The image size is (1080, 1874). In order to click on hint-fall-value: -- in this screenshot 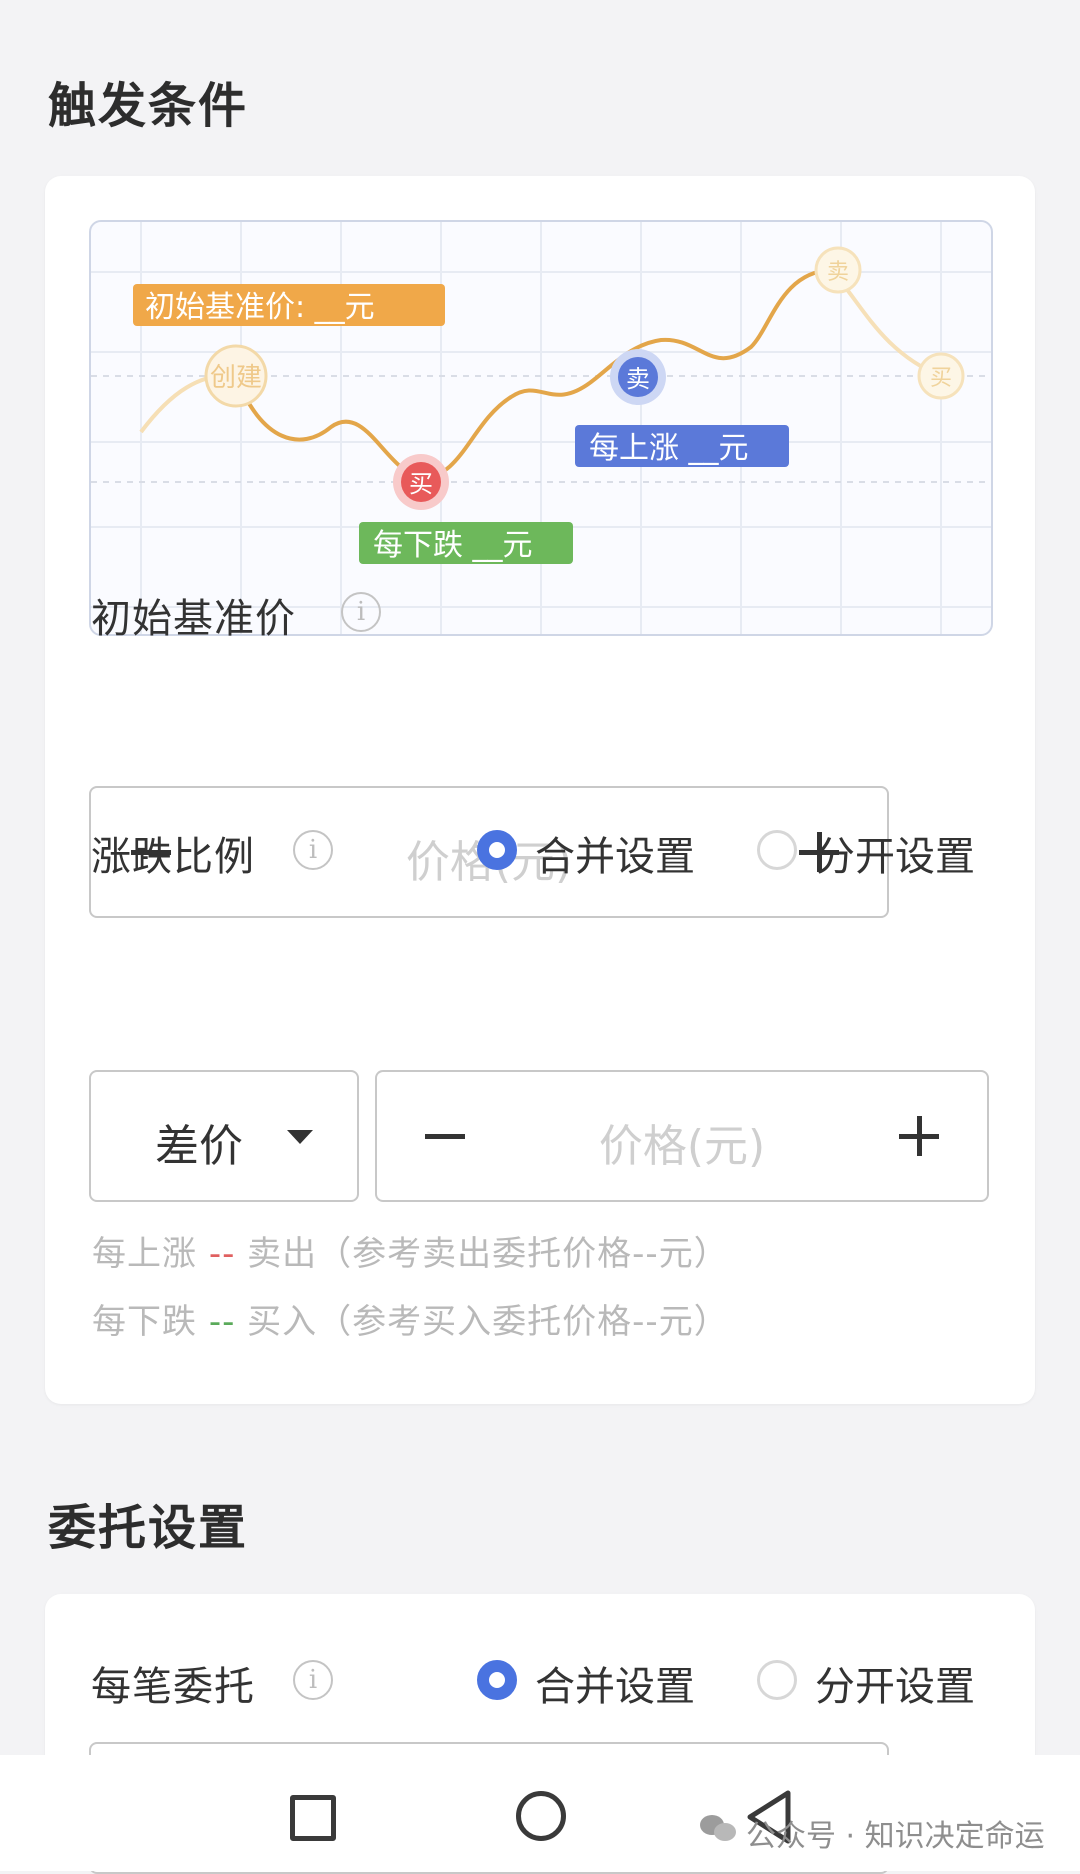, I will do `click(222, 1322)`.